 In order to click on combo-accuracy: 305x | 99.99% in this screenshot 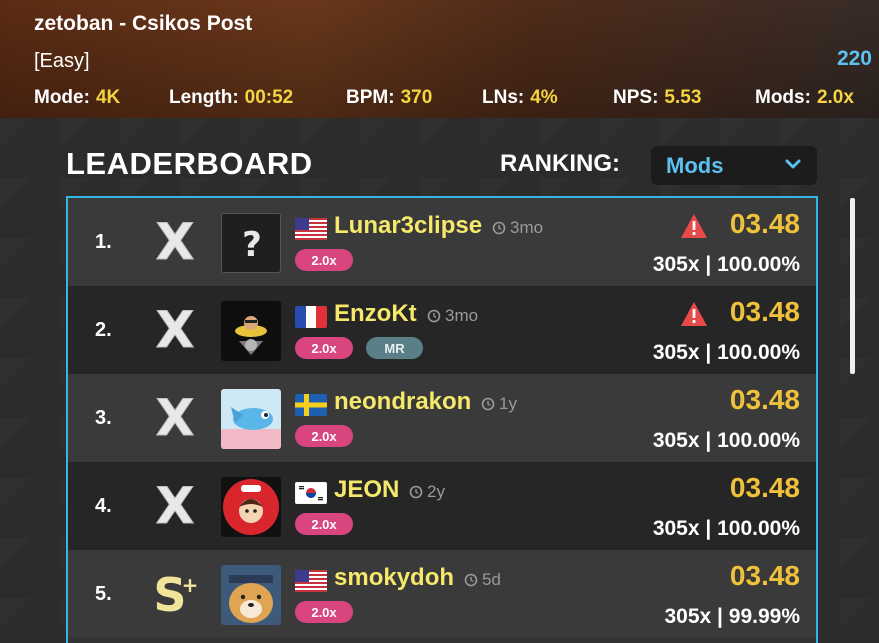, I will do `click(732, 616)`.